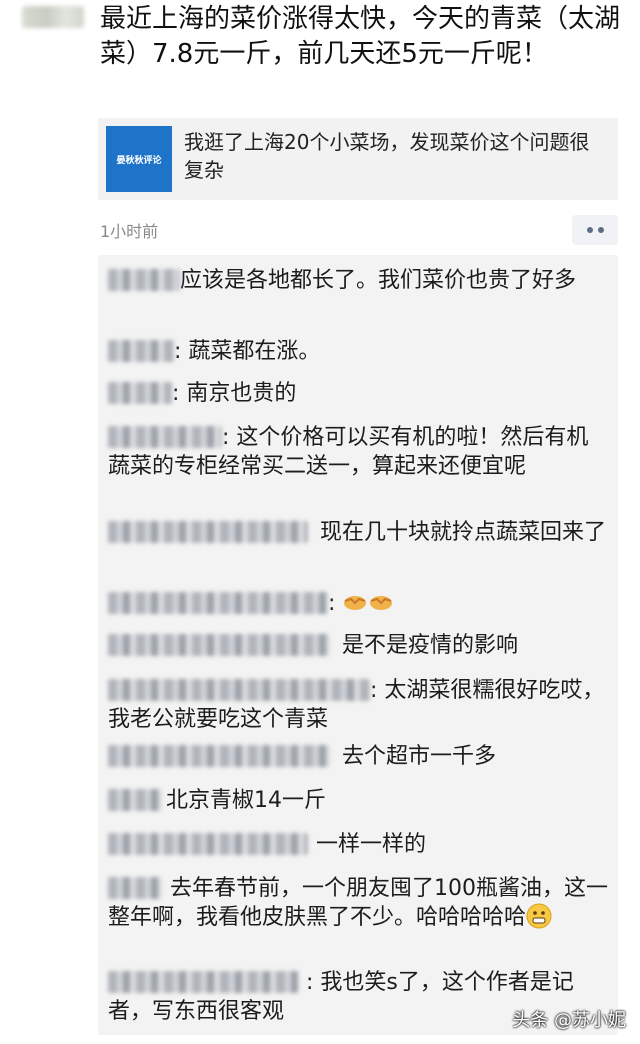  Describe the element at coordinates (595, 230) in the screenshot. I see `more-dots-icon` at that location.